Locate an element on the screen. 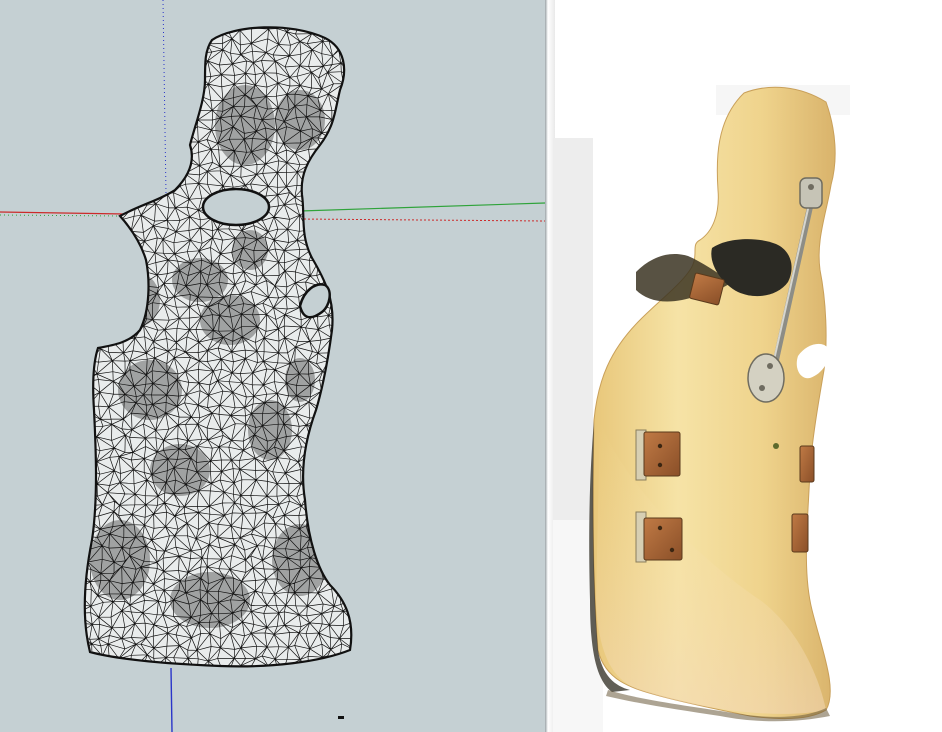  blue-axis-line is located at coordinates (171, 699).